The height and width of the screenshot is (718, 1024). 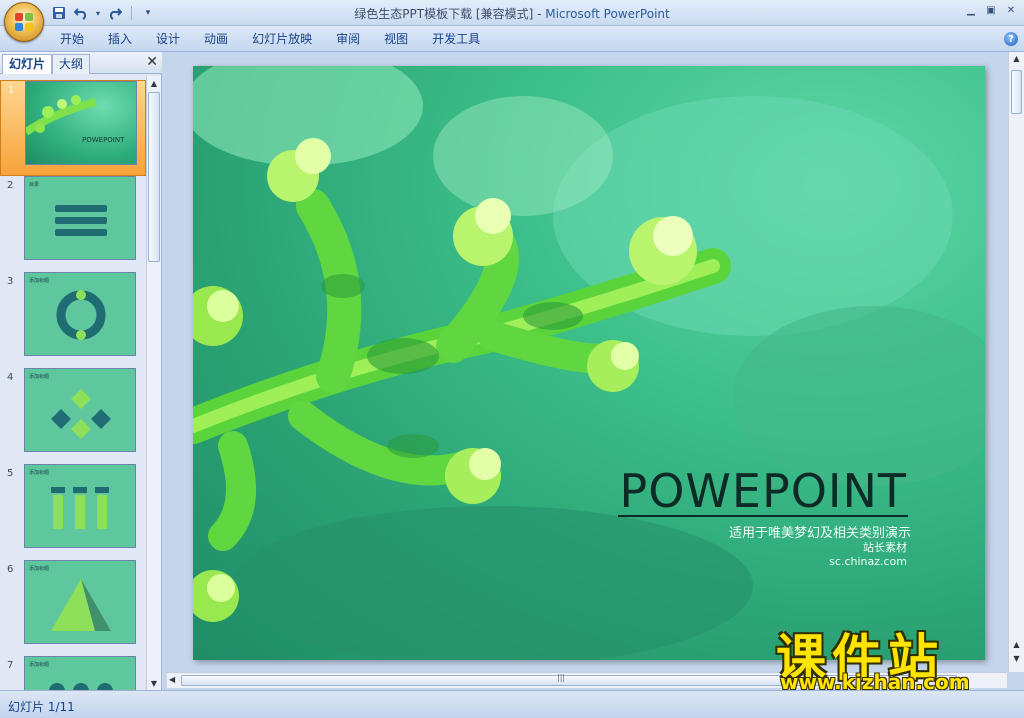 I want to click on tab-view: 视图, so click(x=396, y=40).